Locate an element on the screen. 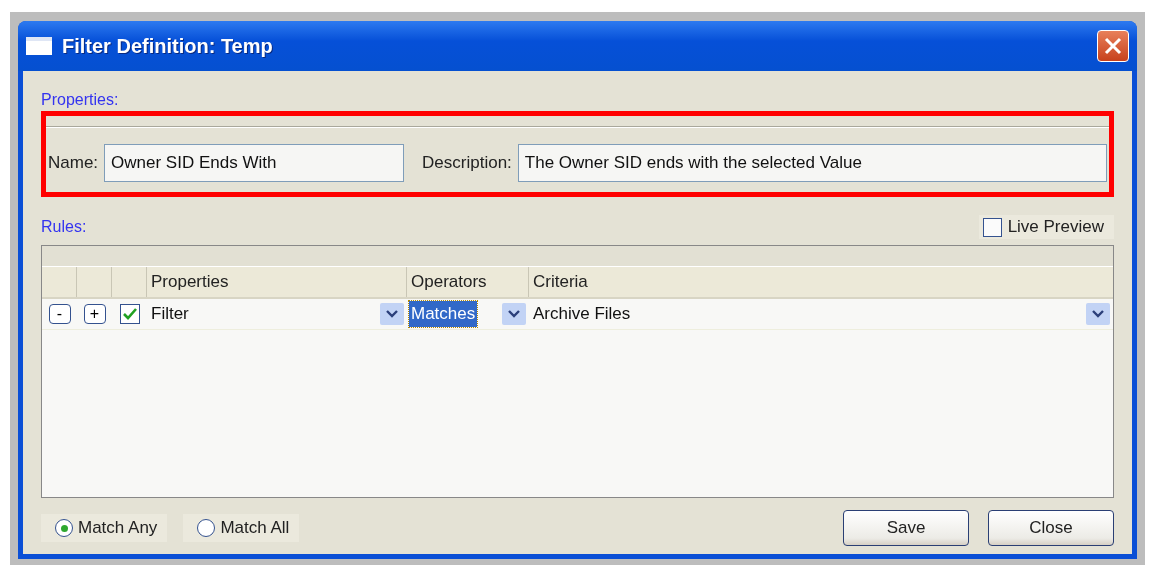 The image size is (1152, 571). radio-option: Match All is located at coordinates (241, 528).